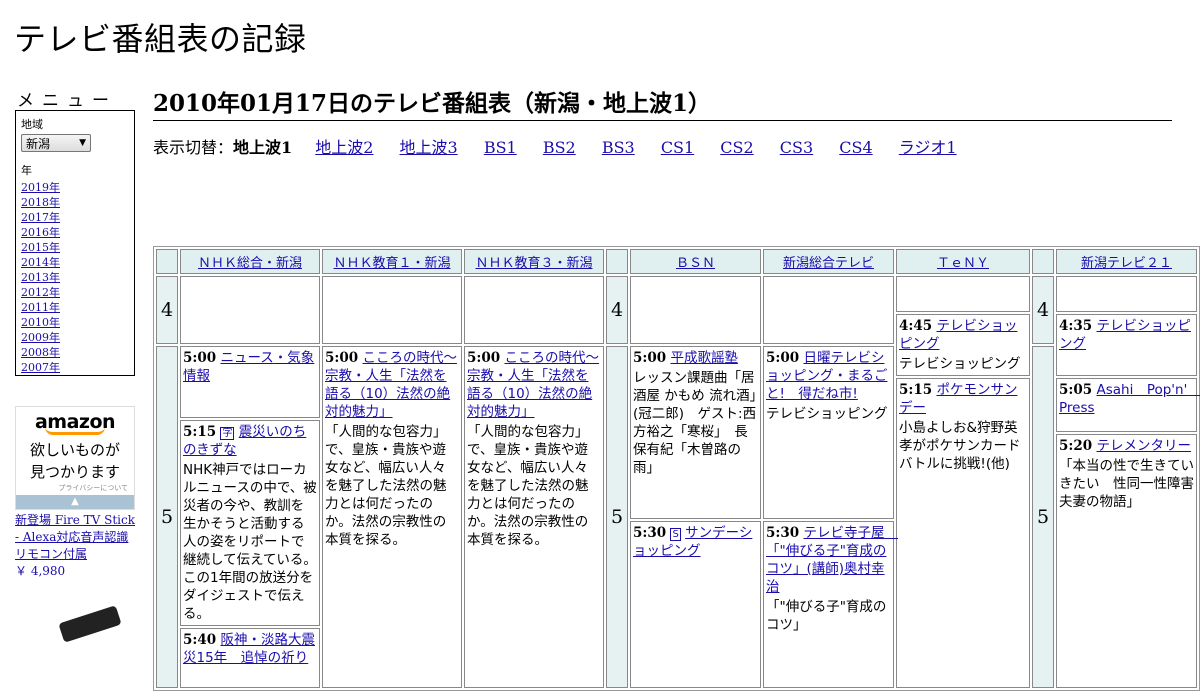 This screenshot has height=691, width=1200. What do you see at coordinates (40, 202) in the screenshot?
I see `year-link: 2018年` at bounding box center [40, 202].